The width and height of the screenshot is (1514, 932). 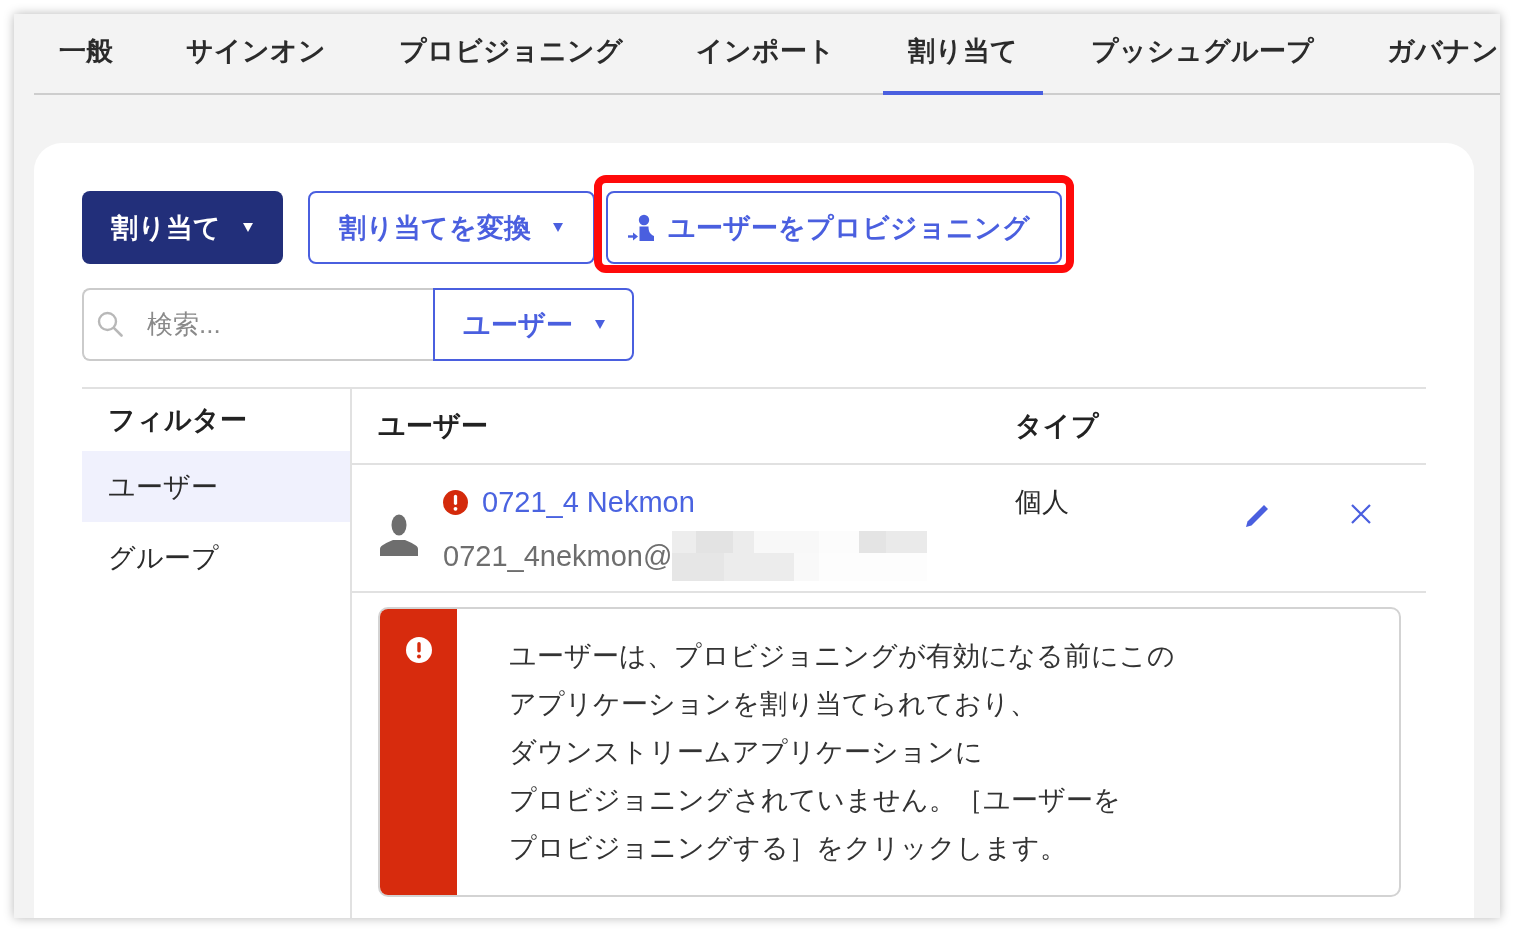 What do you see at coordinates (511, 54) in the screenshot?
I see `tab: プロビジョニング` at bounding box center [511, 54].